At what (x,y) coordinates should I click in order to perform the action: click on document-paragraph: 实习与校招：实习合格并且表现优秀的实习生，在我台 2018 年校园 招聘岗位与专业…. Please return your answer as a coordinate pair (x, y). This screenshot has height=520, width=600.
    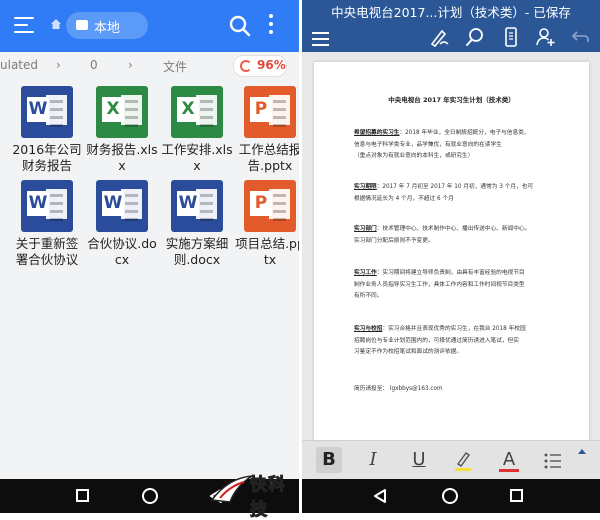
    Looking at the image, I should click on (456, 341).